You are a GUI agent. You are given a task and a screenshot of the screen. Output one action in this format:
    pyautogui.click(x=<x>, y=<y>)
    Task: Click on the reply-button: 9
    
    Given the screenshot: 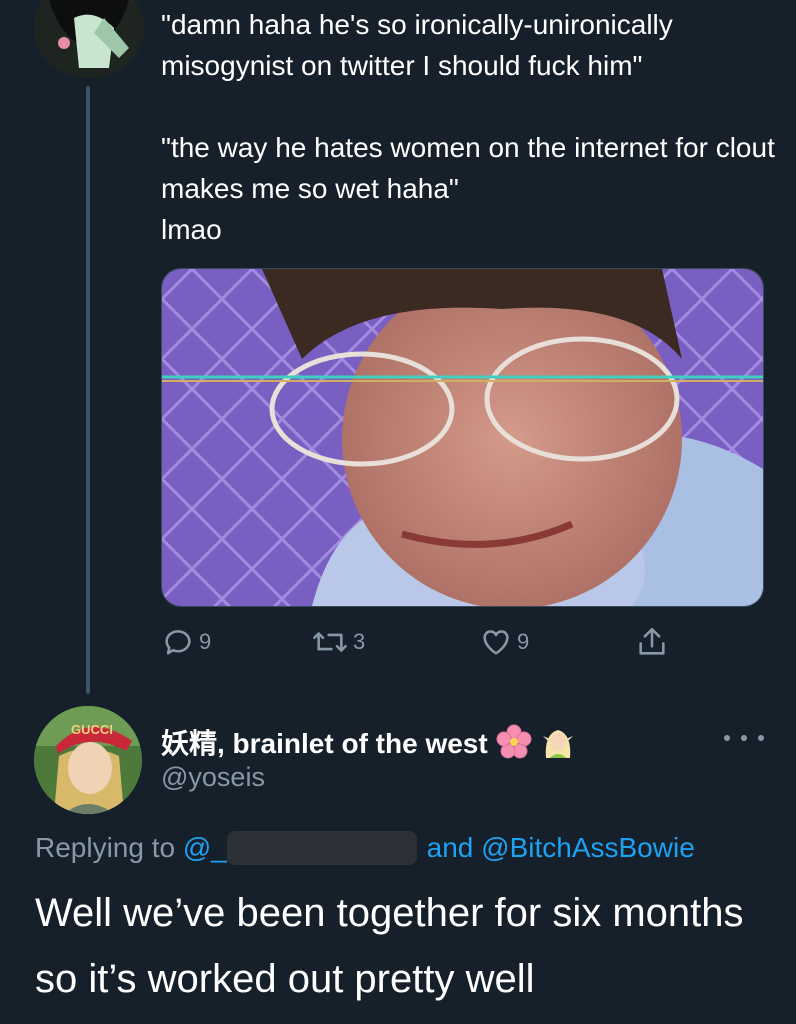 What is the action you would take?
    pyautogui.click(x=186, y=642)
    